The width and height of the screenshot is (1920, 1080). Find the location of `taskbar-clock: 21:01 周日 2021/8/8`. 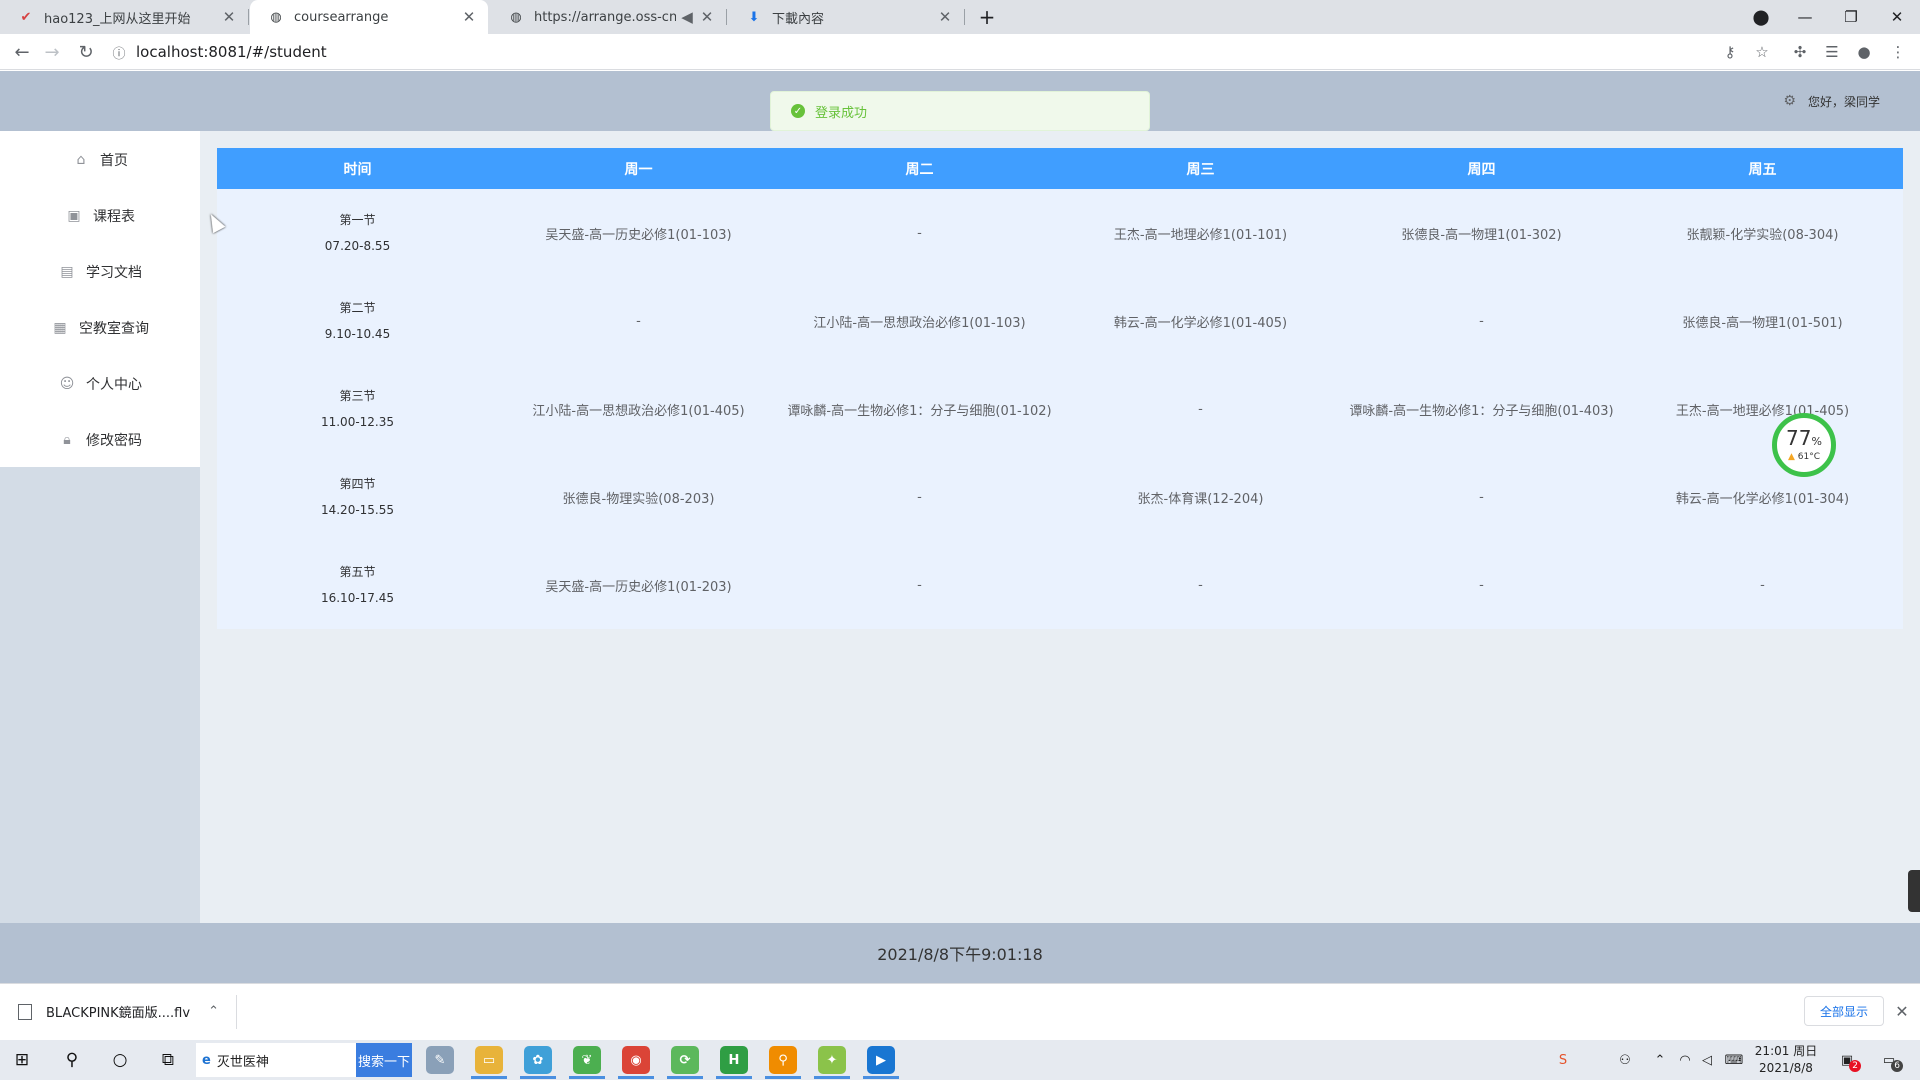

taskbar-clock: 21:01 周日 2021/8/8 is located at coordinates (1786, 1060).